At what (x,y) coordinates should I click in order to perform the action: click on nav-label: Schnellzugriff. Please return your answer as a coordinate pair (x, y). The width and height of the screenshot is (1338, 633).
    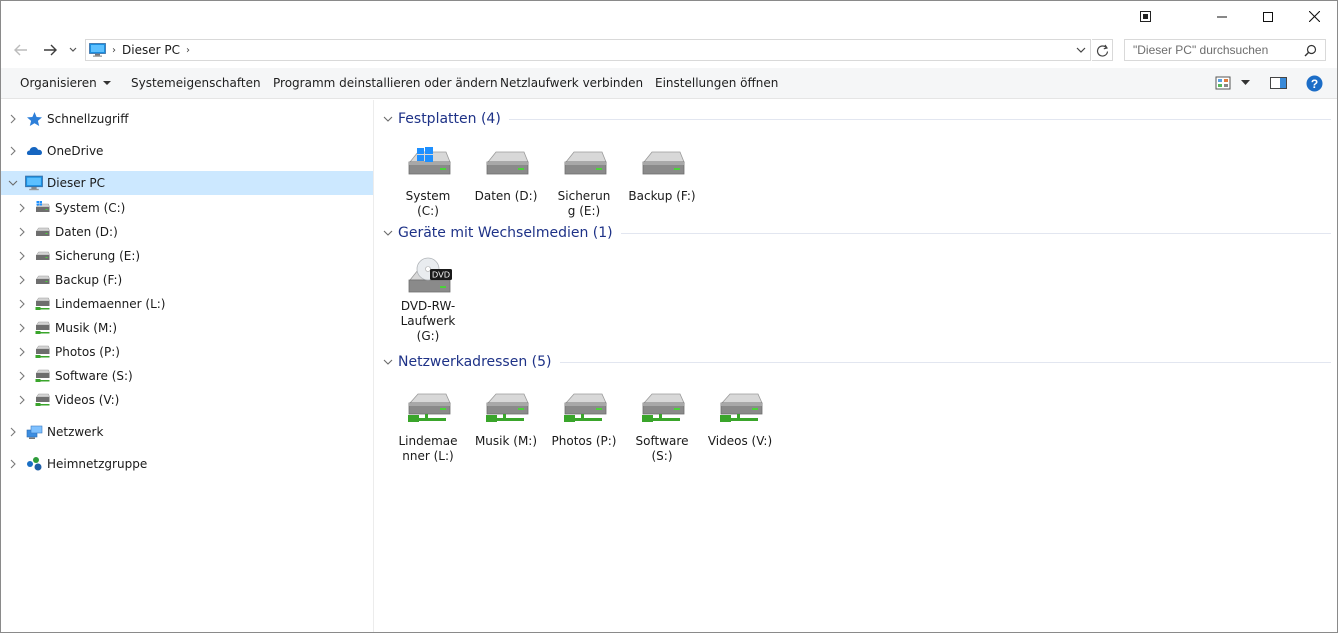
    Looking at the image, I should click on (88, 119).